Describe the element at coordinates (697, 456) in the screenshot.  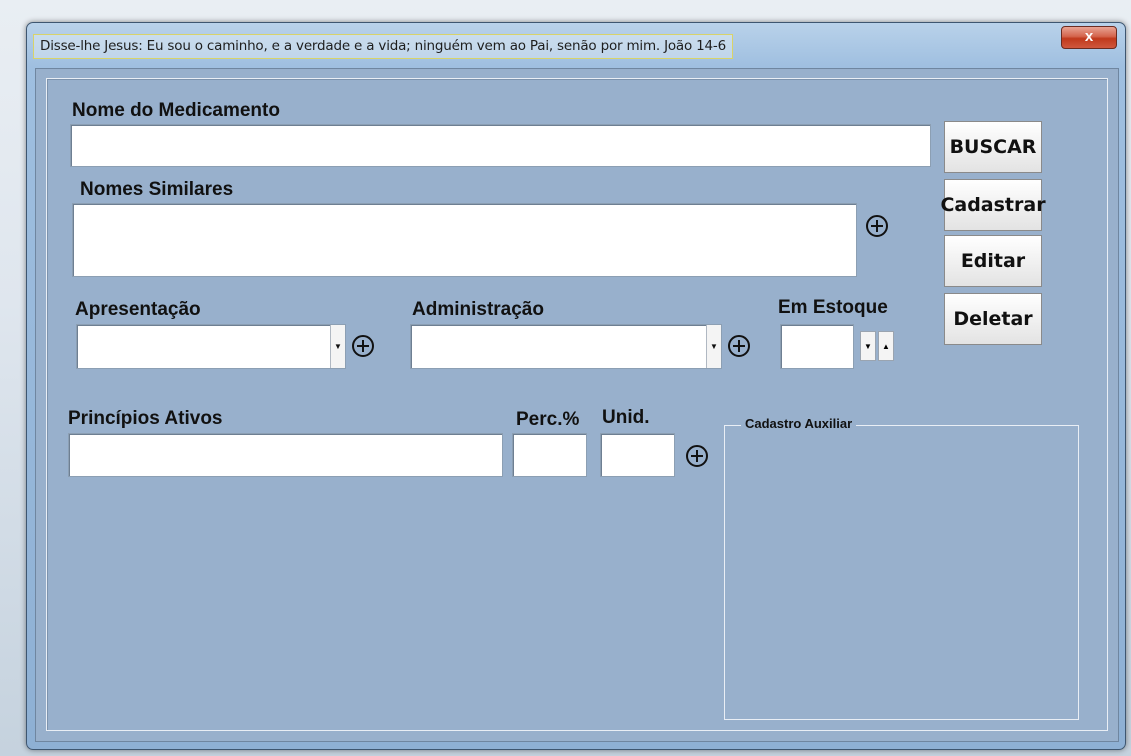
I see `add-principio-icon` at that location.